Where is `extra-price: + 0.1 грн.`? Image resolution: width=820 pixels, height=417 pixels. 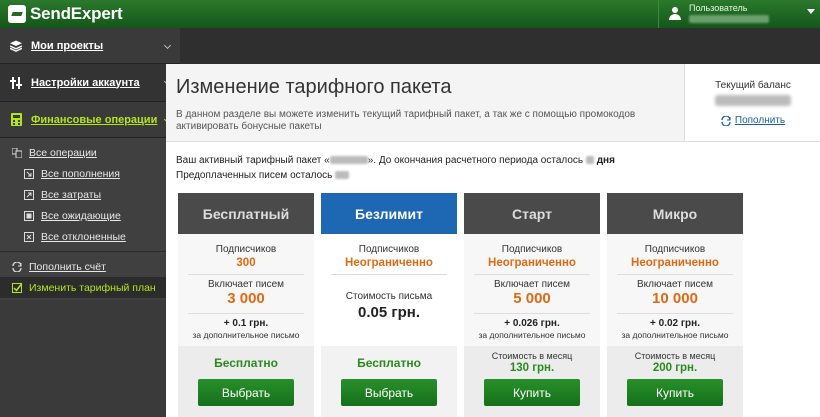 extra-price: + 0.1 грн. is located at coordinates (246, 323).